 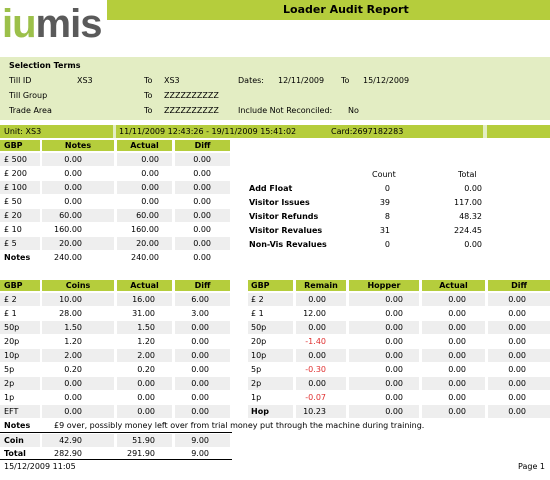 What do you see at coordinates (10, 313) in the screenshot?
I see `cell: £ 1` at bounding box center [10, 313].